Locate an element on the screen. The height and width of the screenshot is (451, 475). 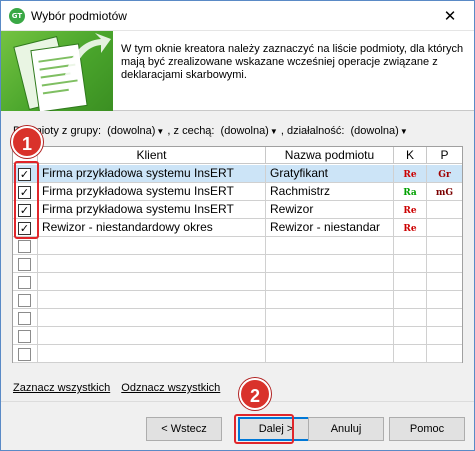
p-cell: mG is located at coordinates (444, 192).